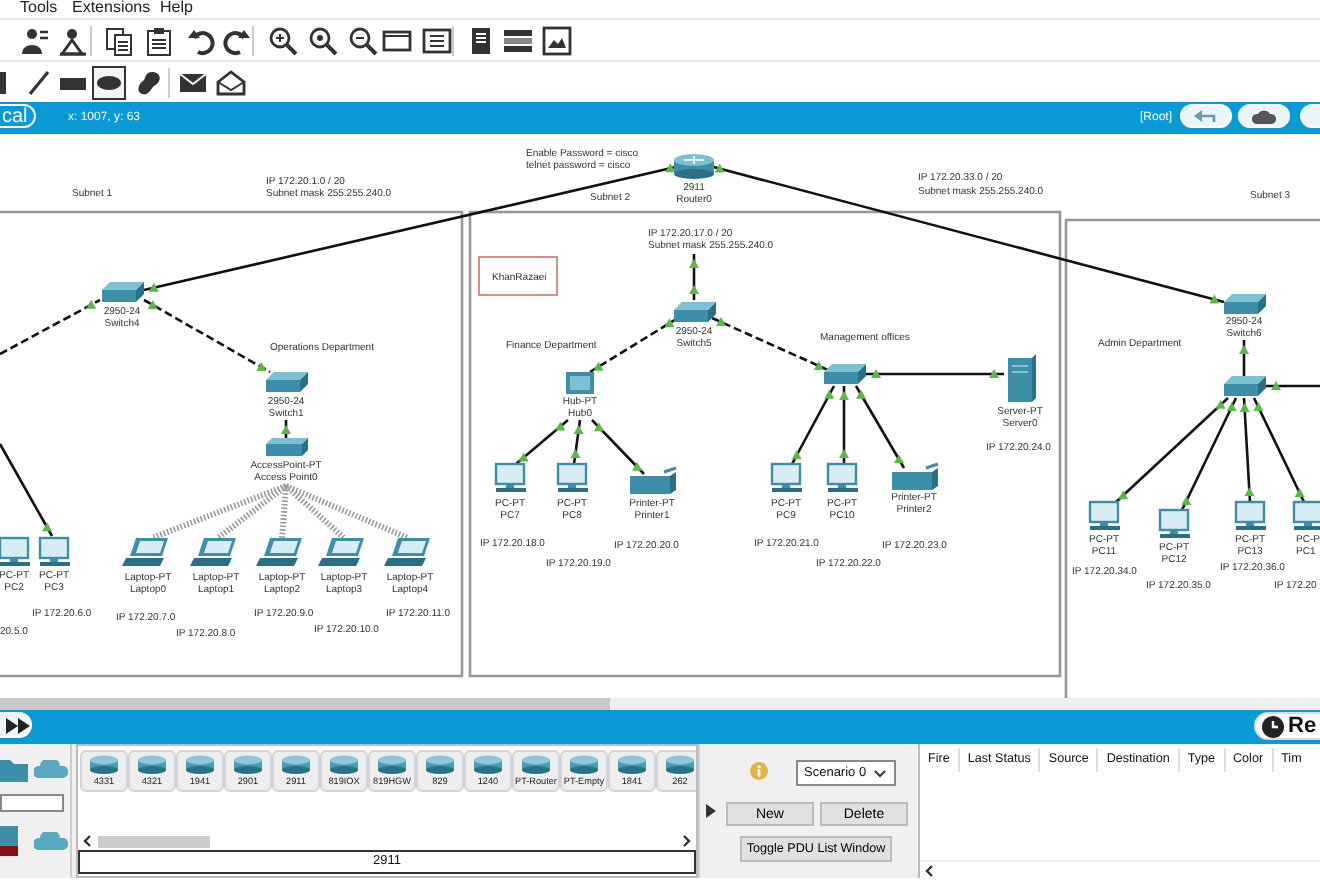 The height and width of the screenshot is (880, 1320). Describe the element at coordinates (517, 41) in the screenshot. I see `stack-icon` at that location.